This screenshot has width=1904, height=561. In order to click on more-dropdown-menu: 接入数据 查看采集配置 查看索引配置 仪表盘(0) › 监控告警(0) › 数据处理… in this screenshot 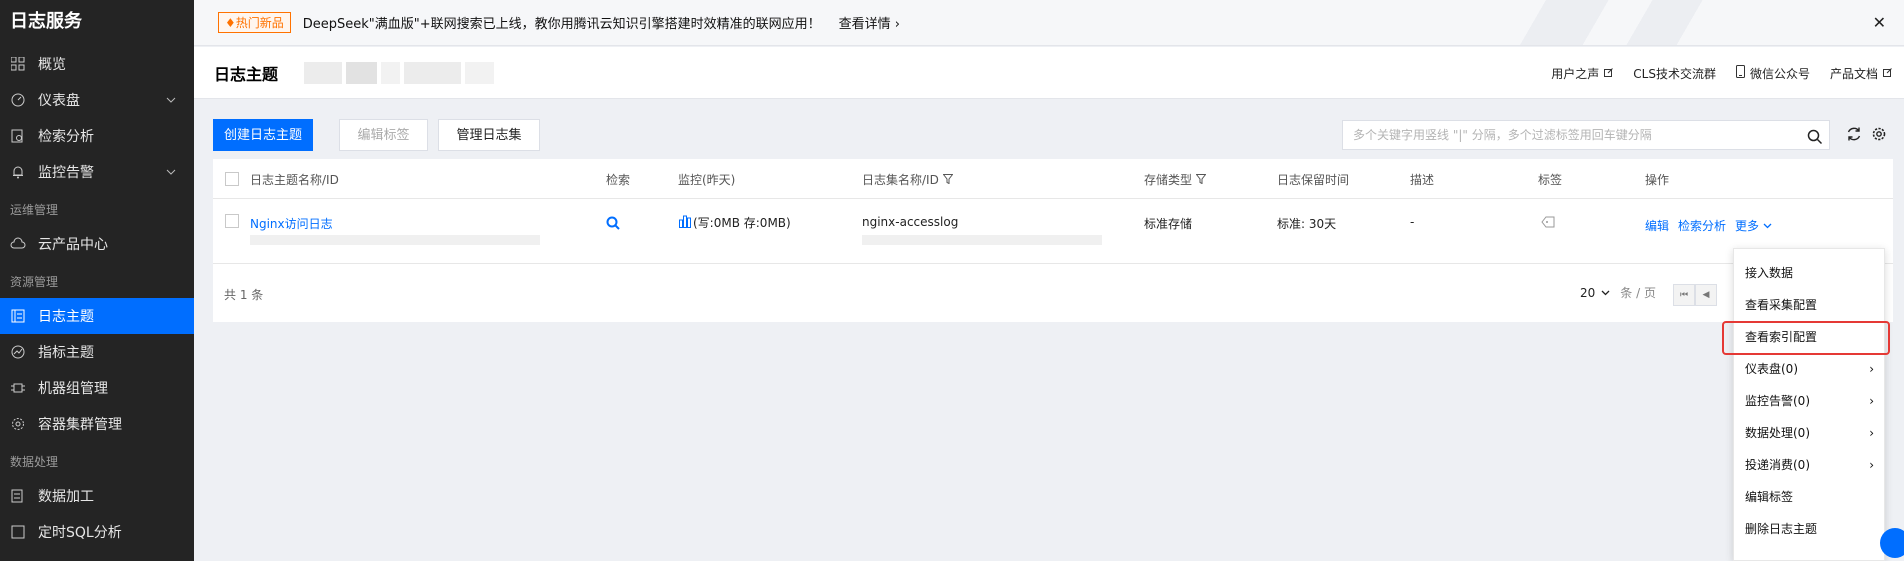, I will do `click(1809, 404)`.